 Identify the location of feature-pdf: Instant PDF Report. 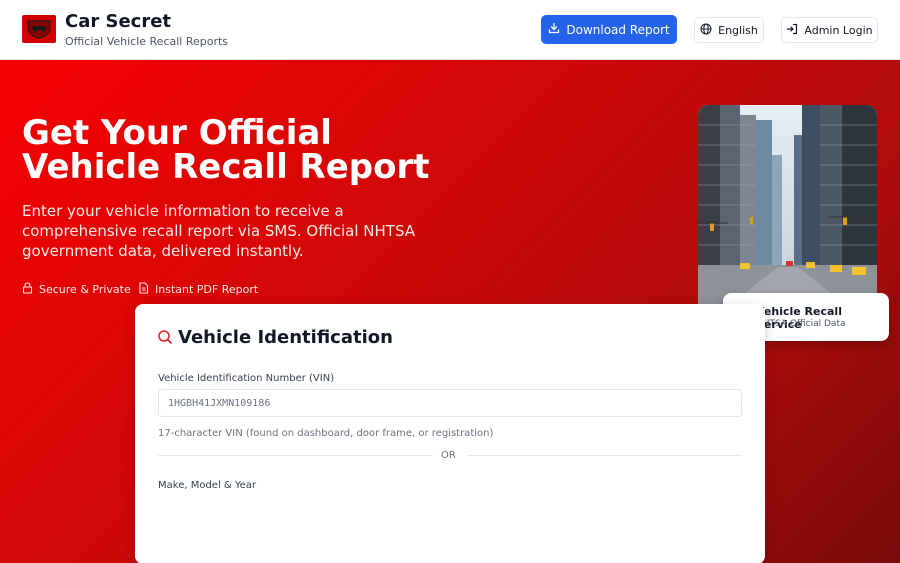
(198, 289).